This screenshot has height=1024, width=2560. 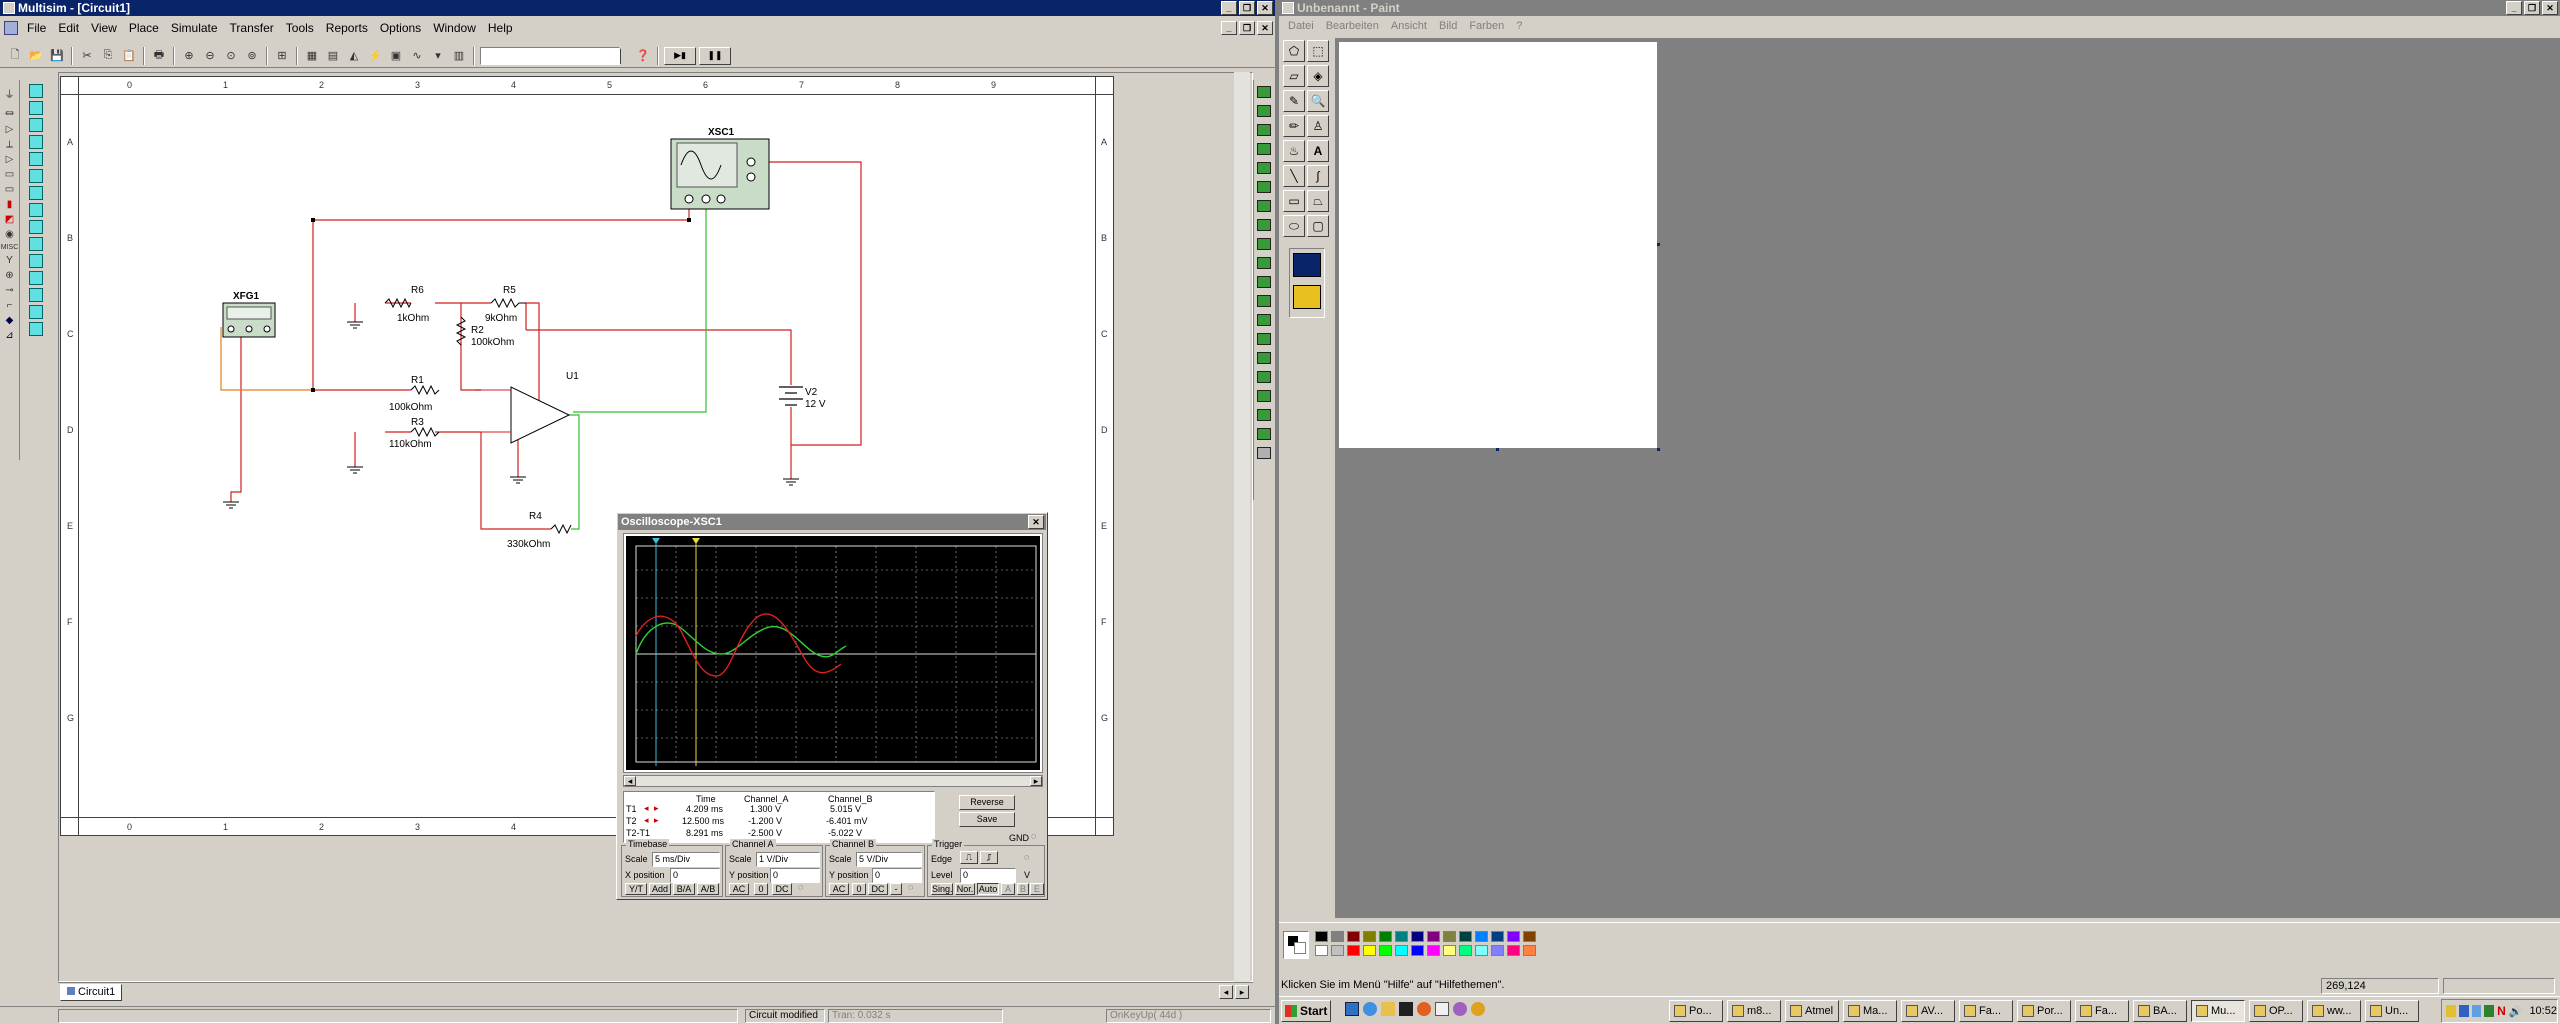 I want to click on menu-place: Place, so click(x=144, y=28).